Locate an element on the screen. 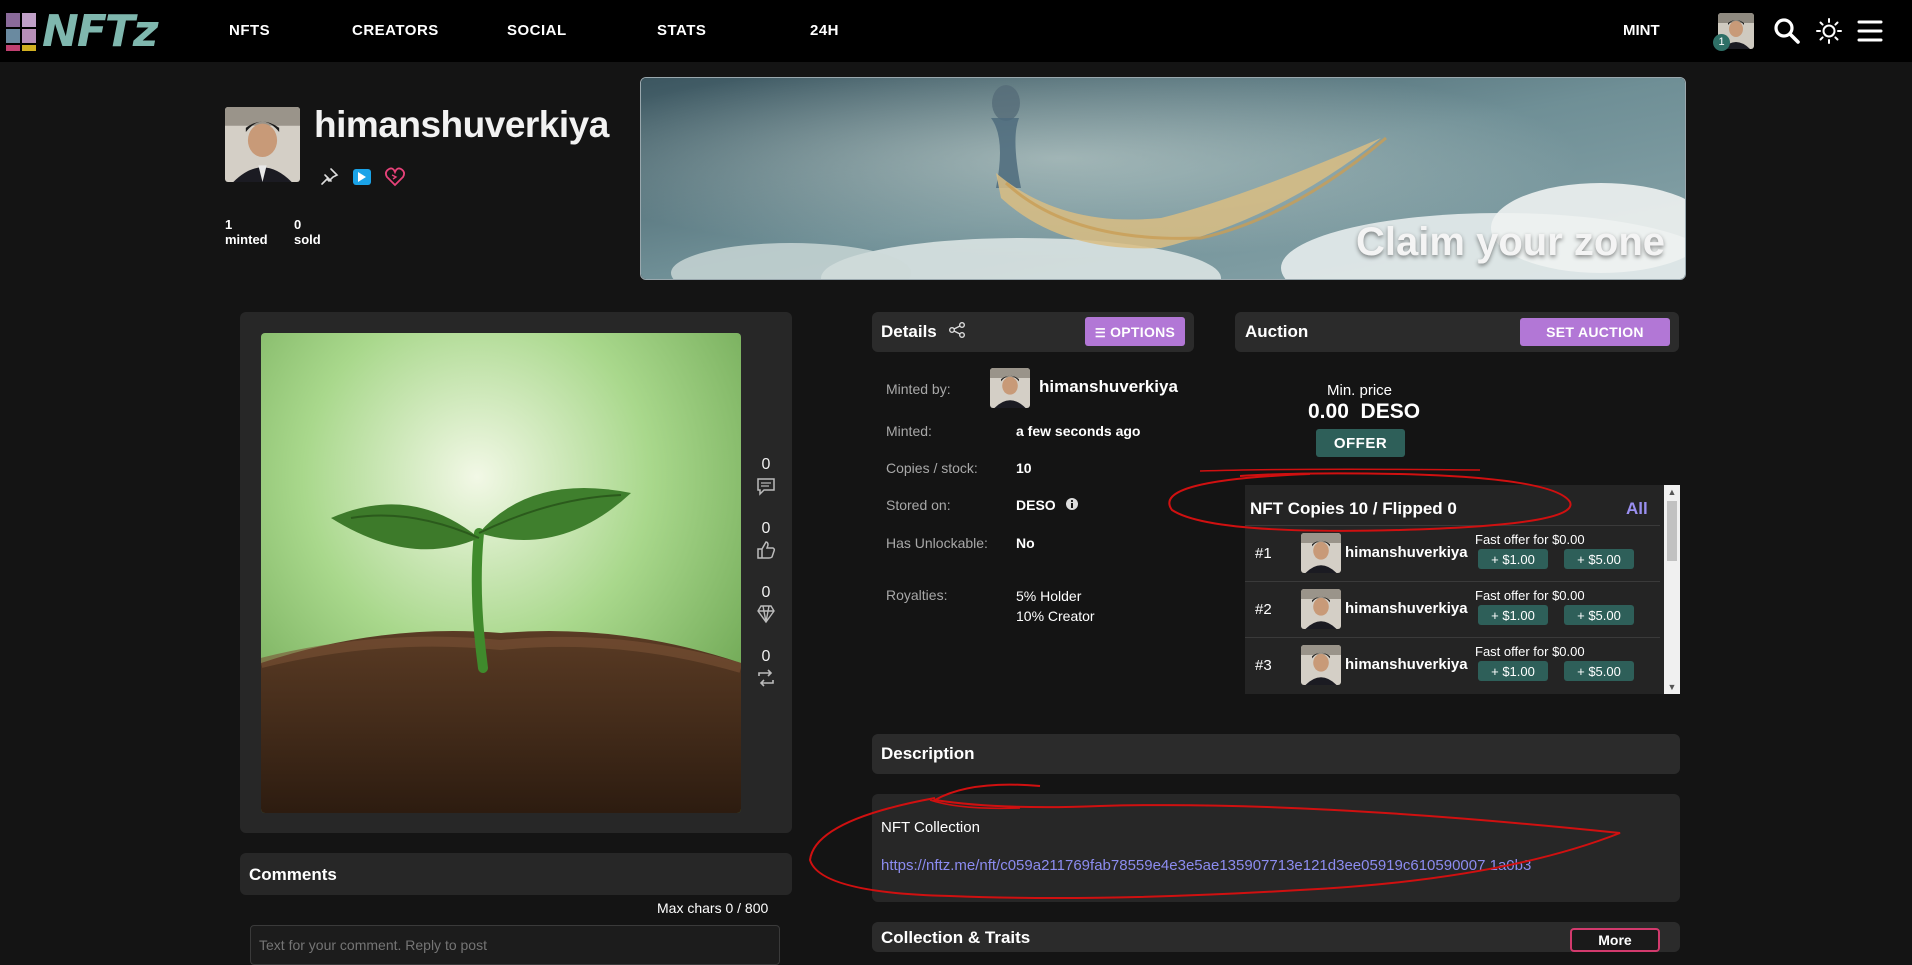 Image resolution: width=1912 pixels, height=965 pixels. nav-link-creators: CREATORS is located at coordinates (395, 30).